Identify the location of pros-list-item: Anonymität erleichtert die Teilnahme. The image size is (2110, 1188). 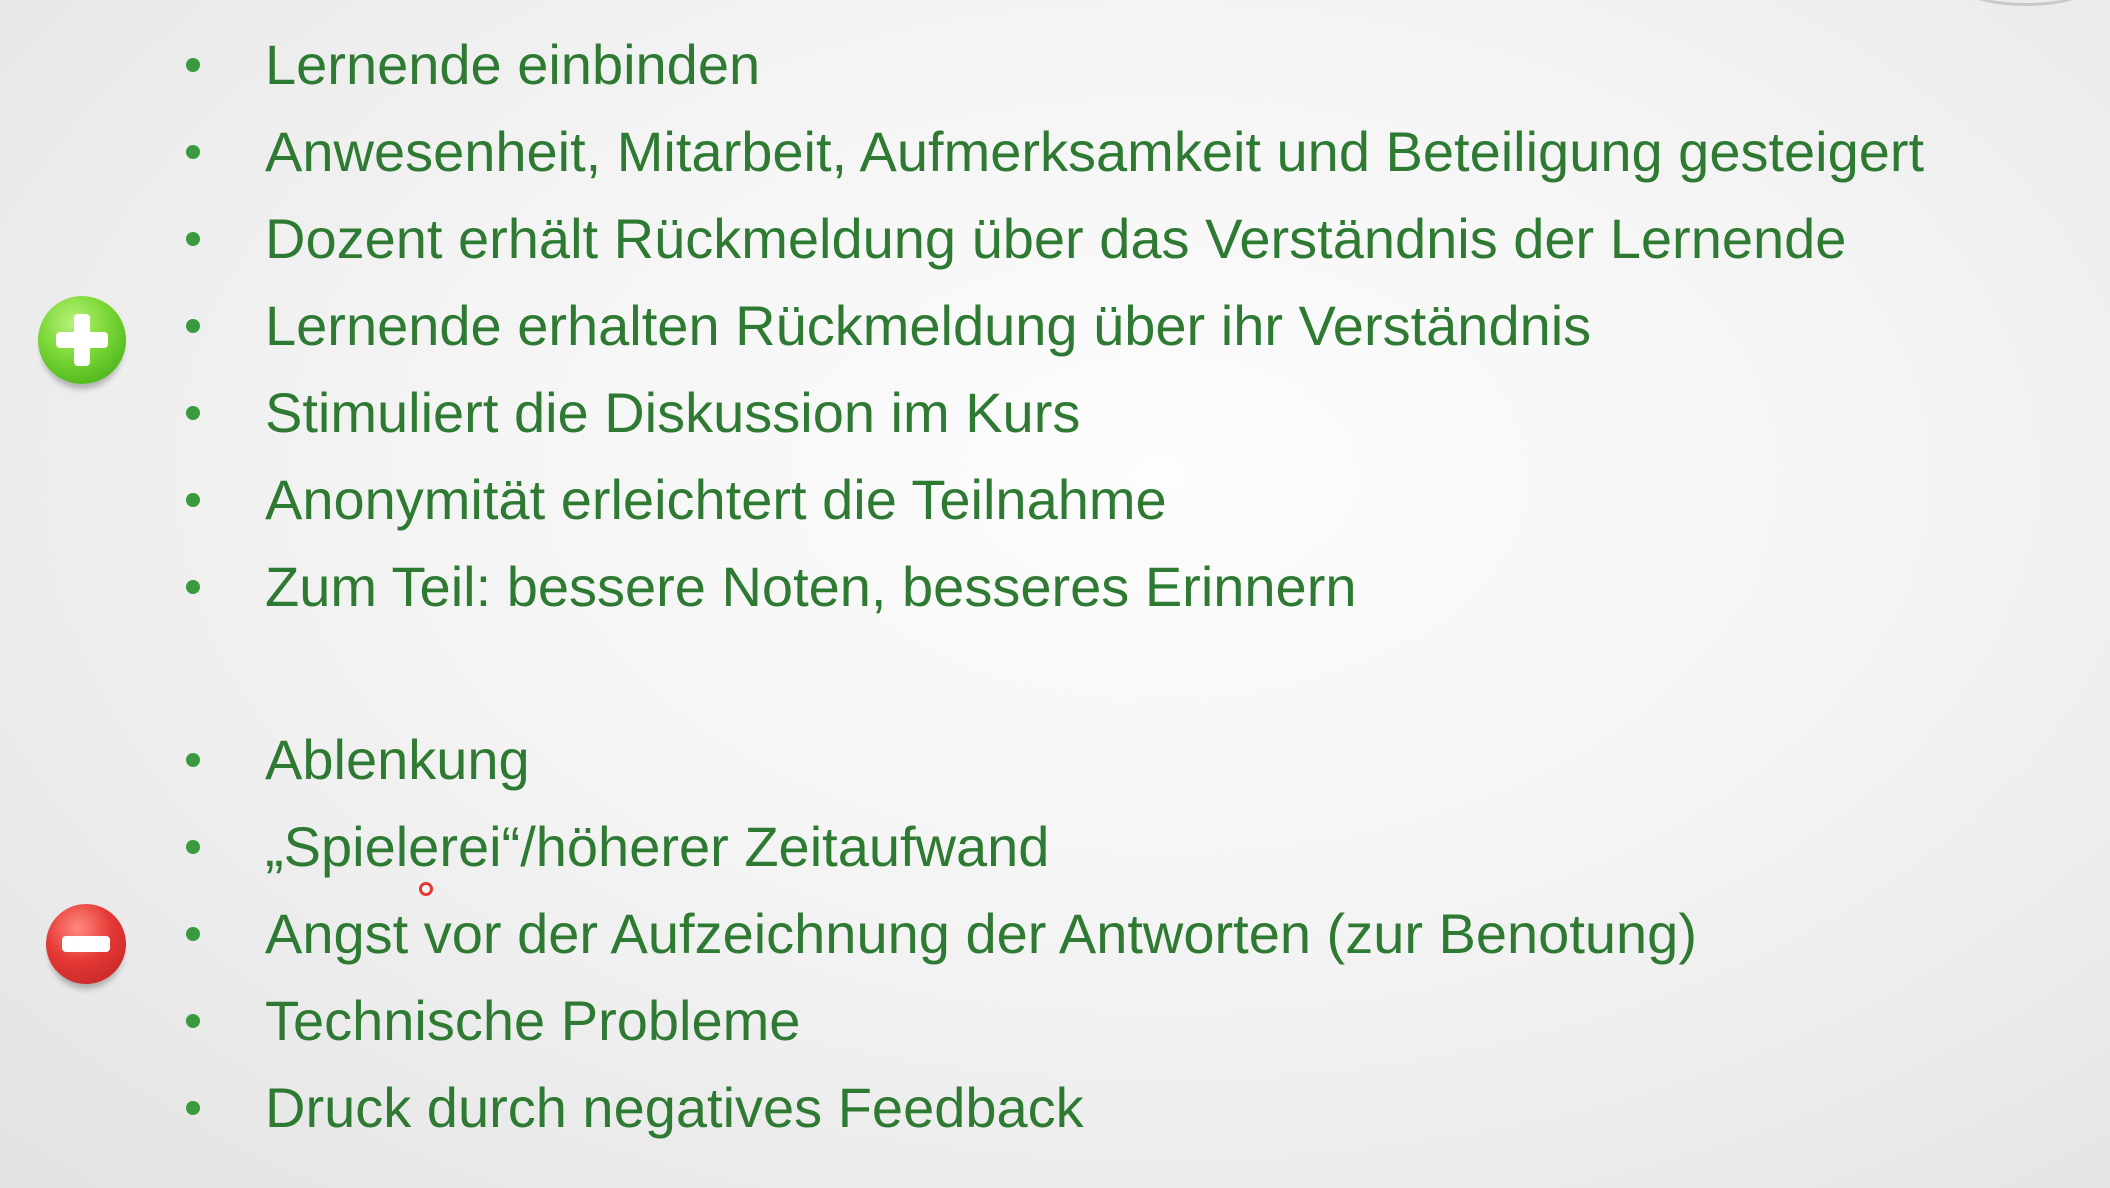
(1055, 499).